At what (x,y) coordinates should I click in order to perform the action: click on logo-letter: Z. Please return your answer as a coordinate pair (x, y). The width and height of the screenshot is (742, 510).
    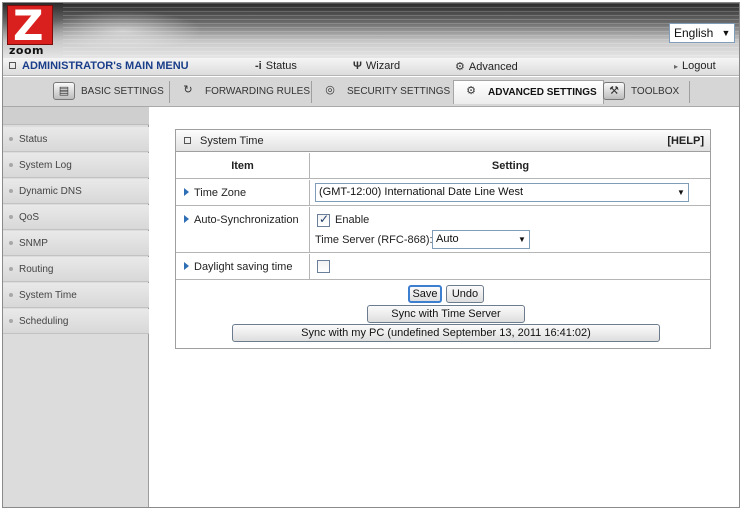
    Looking at the image, I should click on (28, 26).